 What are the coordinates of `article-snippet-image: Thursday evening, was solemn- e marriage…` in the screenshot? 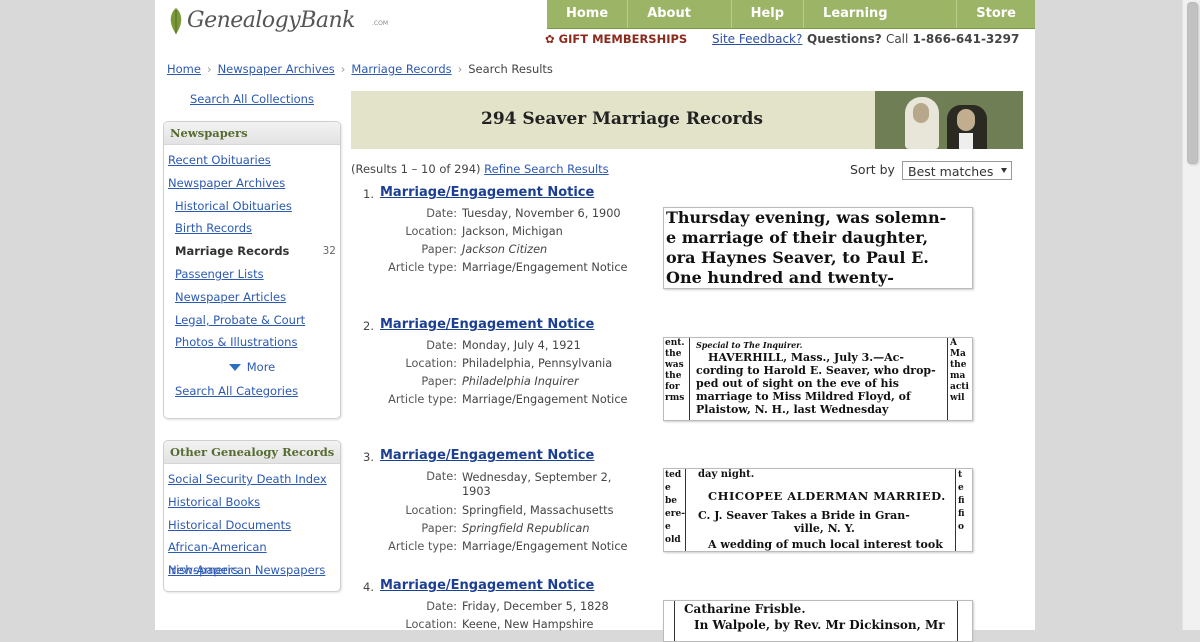 It's located at (818, 248).